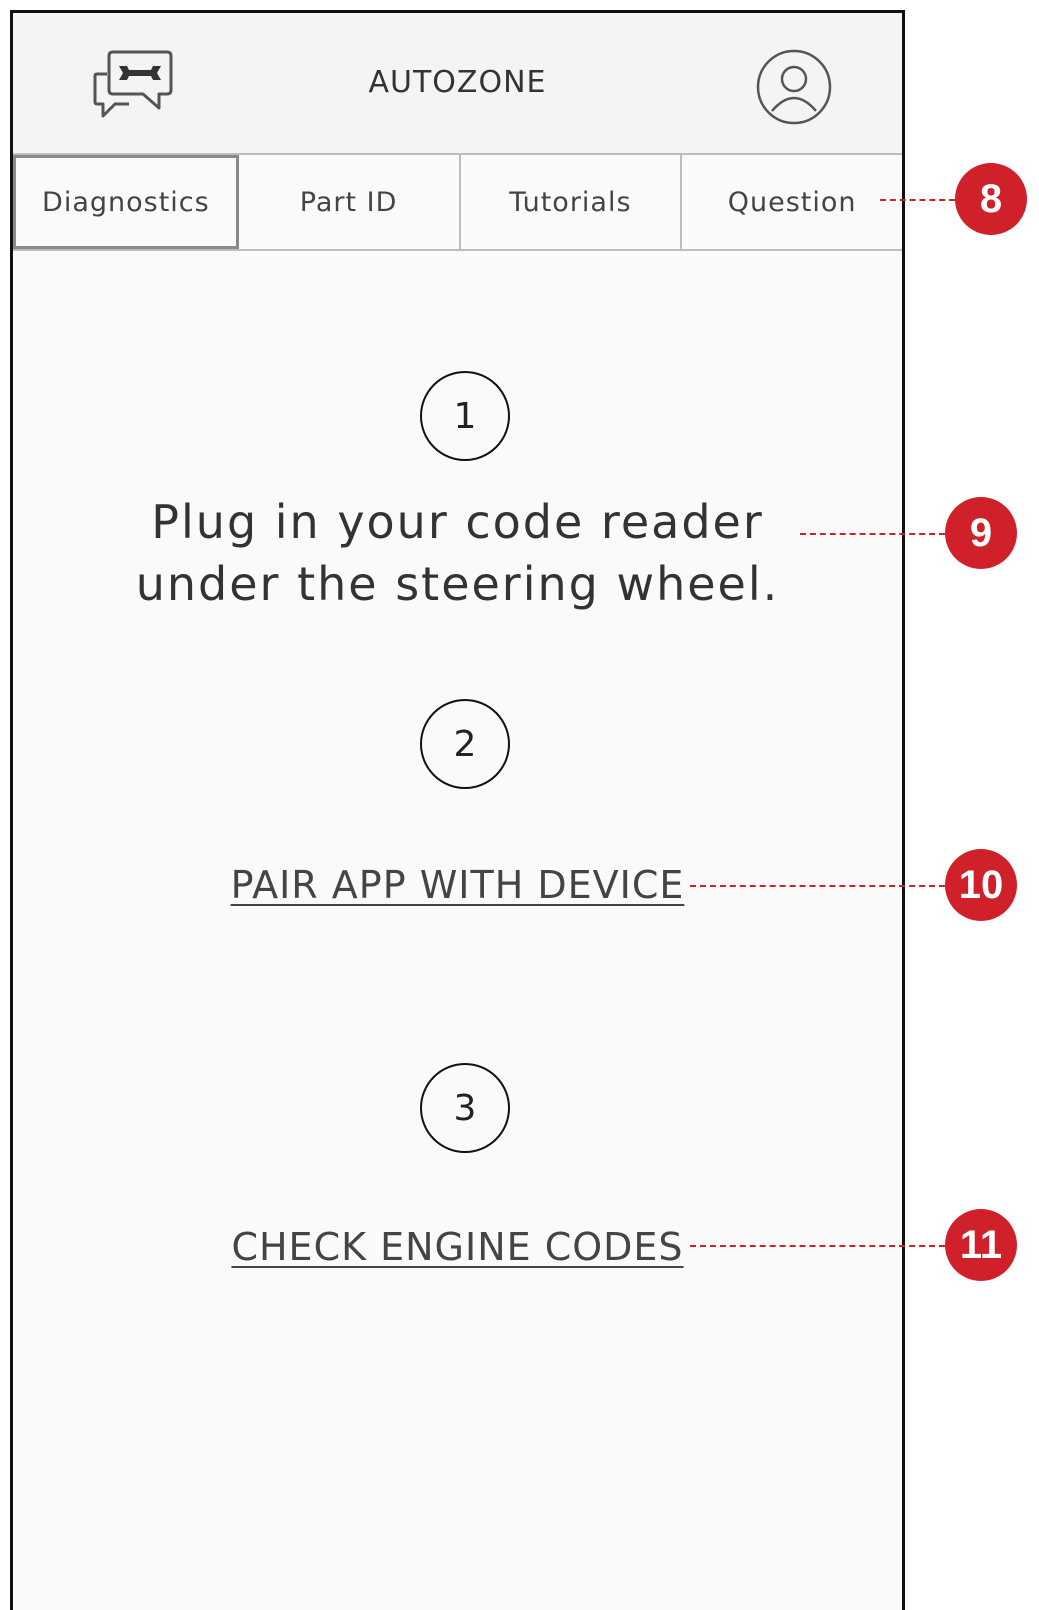  I want to click on tab-question: Question, so click(792, 202).